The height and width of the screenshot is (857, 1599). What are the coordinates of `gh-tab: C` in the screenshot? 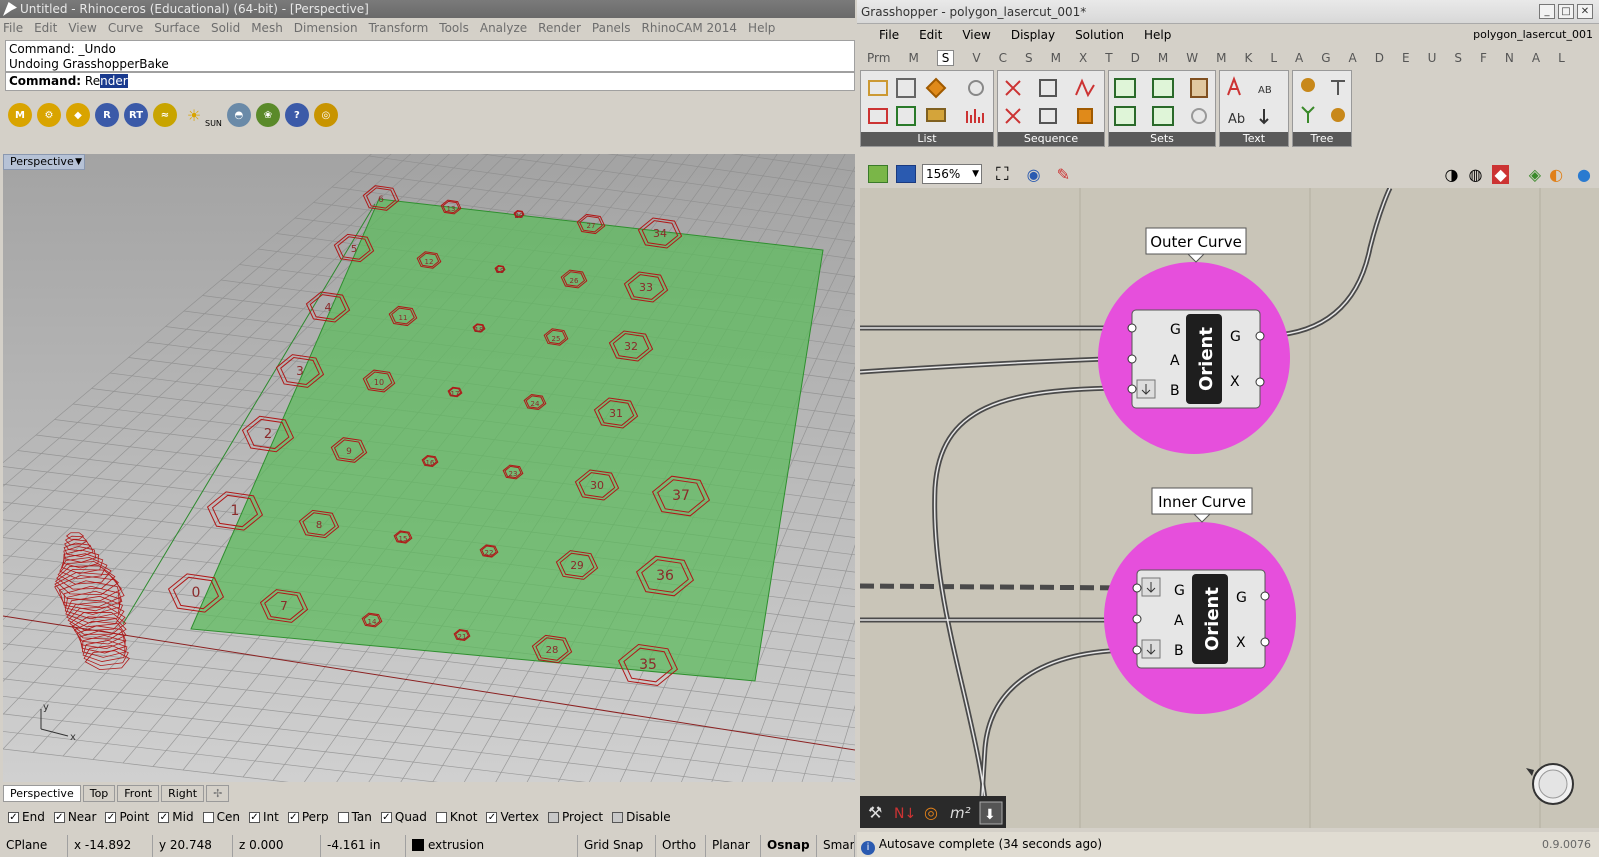 It's located at (1003, 58).